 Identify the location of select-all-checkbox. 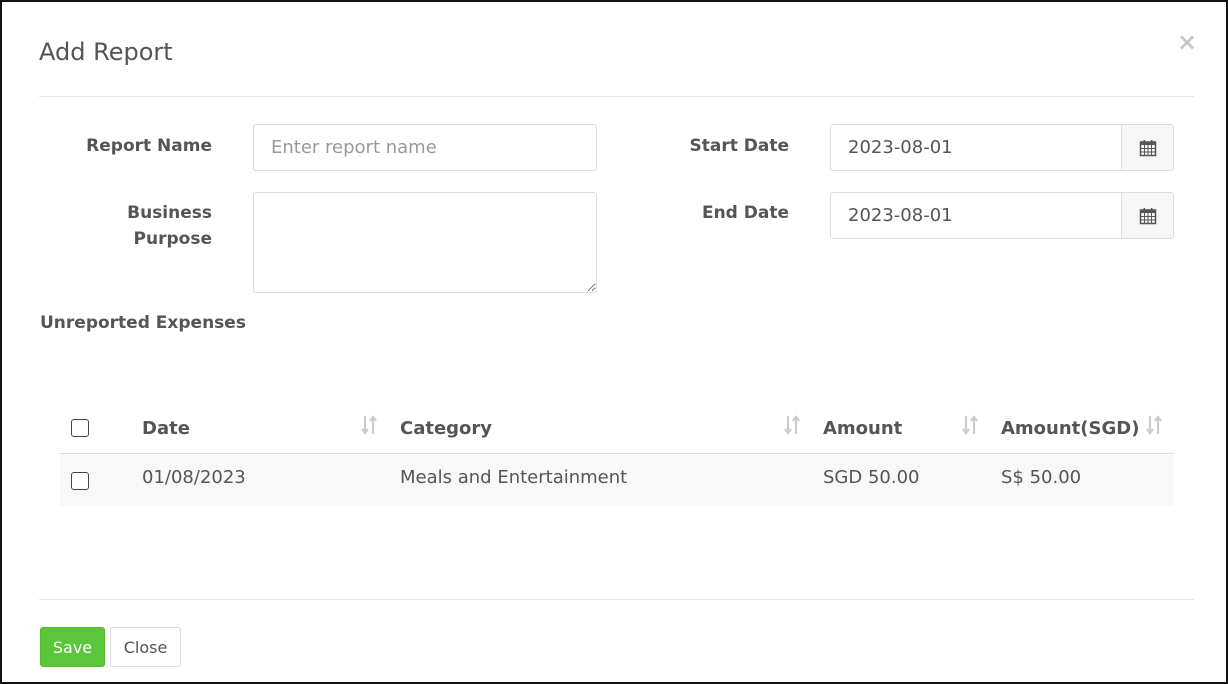
(80, 428).